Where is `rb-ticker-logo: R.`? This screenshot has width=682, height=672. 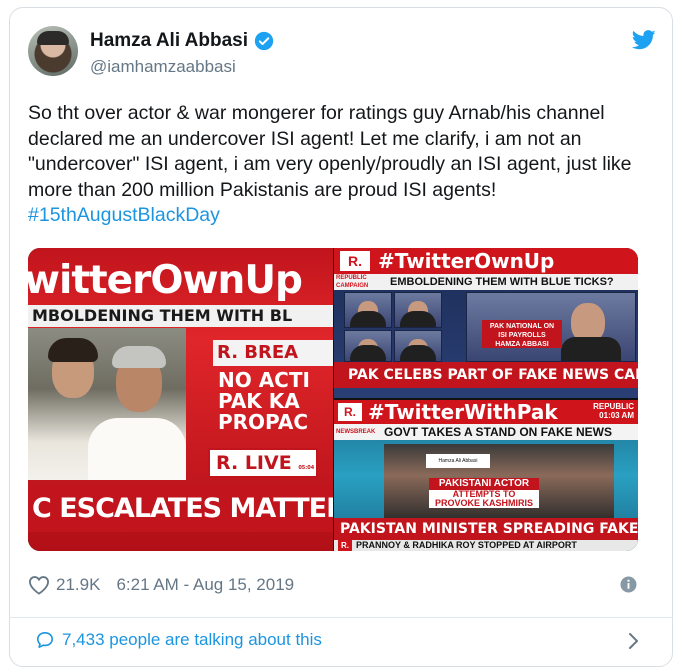 rb-ticker-logo: R. is located at coordinates (345, 545).